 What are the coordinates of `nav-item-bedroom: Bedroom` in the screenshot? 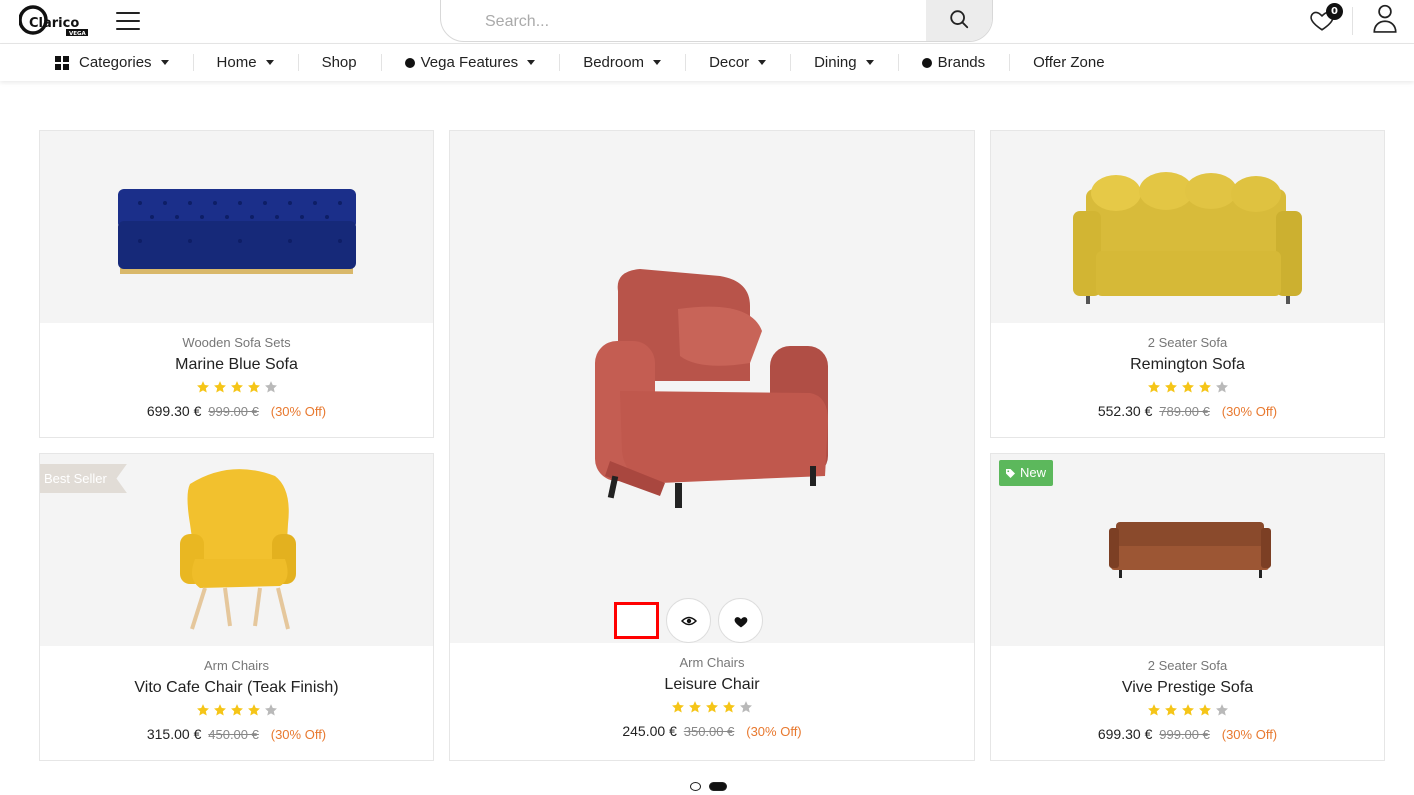 It's located at (622, 62).